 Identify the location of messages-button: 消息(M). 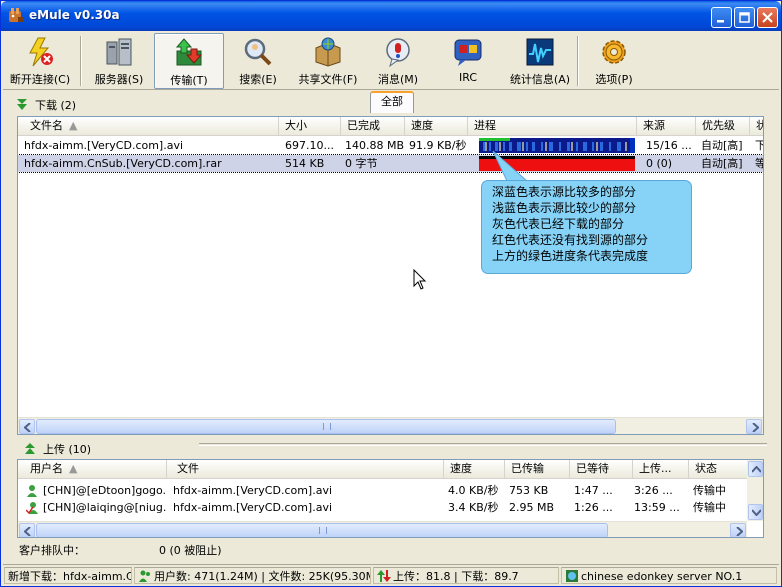
(398, 61).